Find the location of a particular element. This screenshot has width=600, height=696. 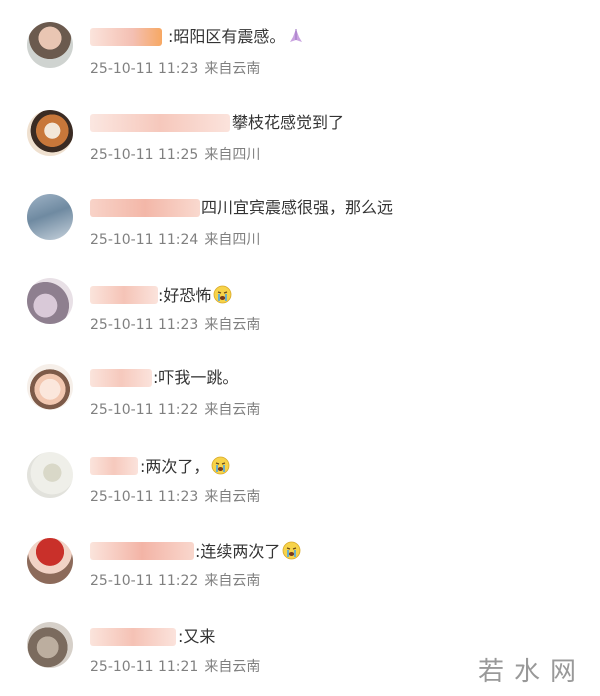

comment-item: :好恐怖 25-10-11 11:23 来自云南 is located at coordinates (300, 294).